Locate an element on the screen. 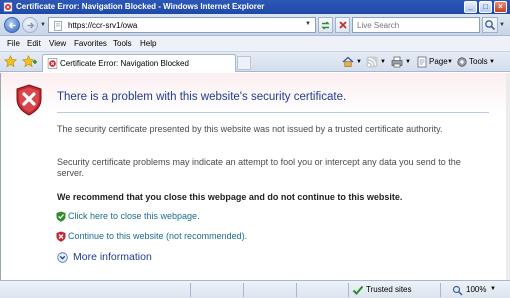 The image size is (510, 298). green-shield-check-icon is located at coordinates (61, 216).